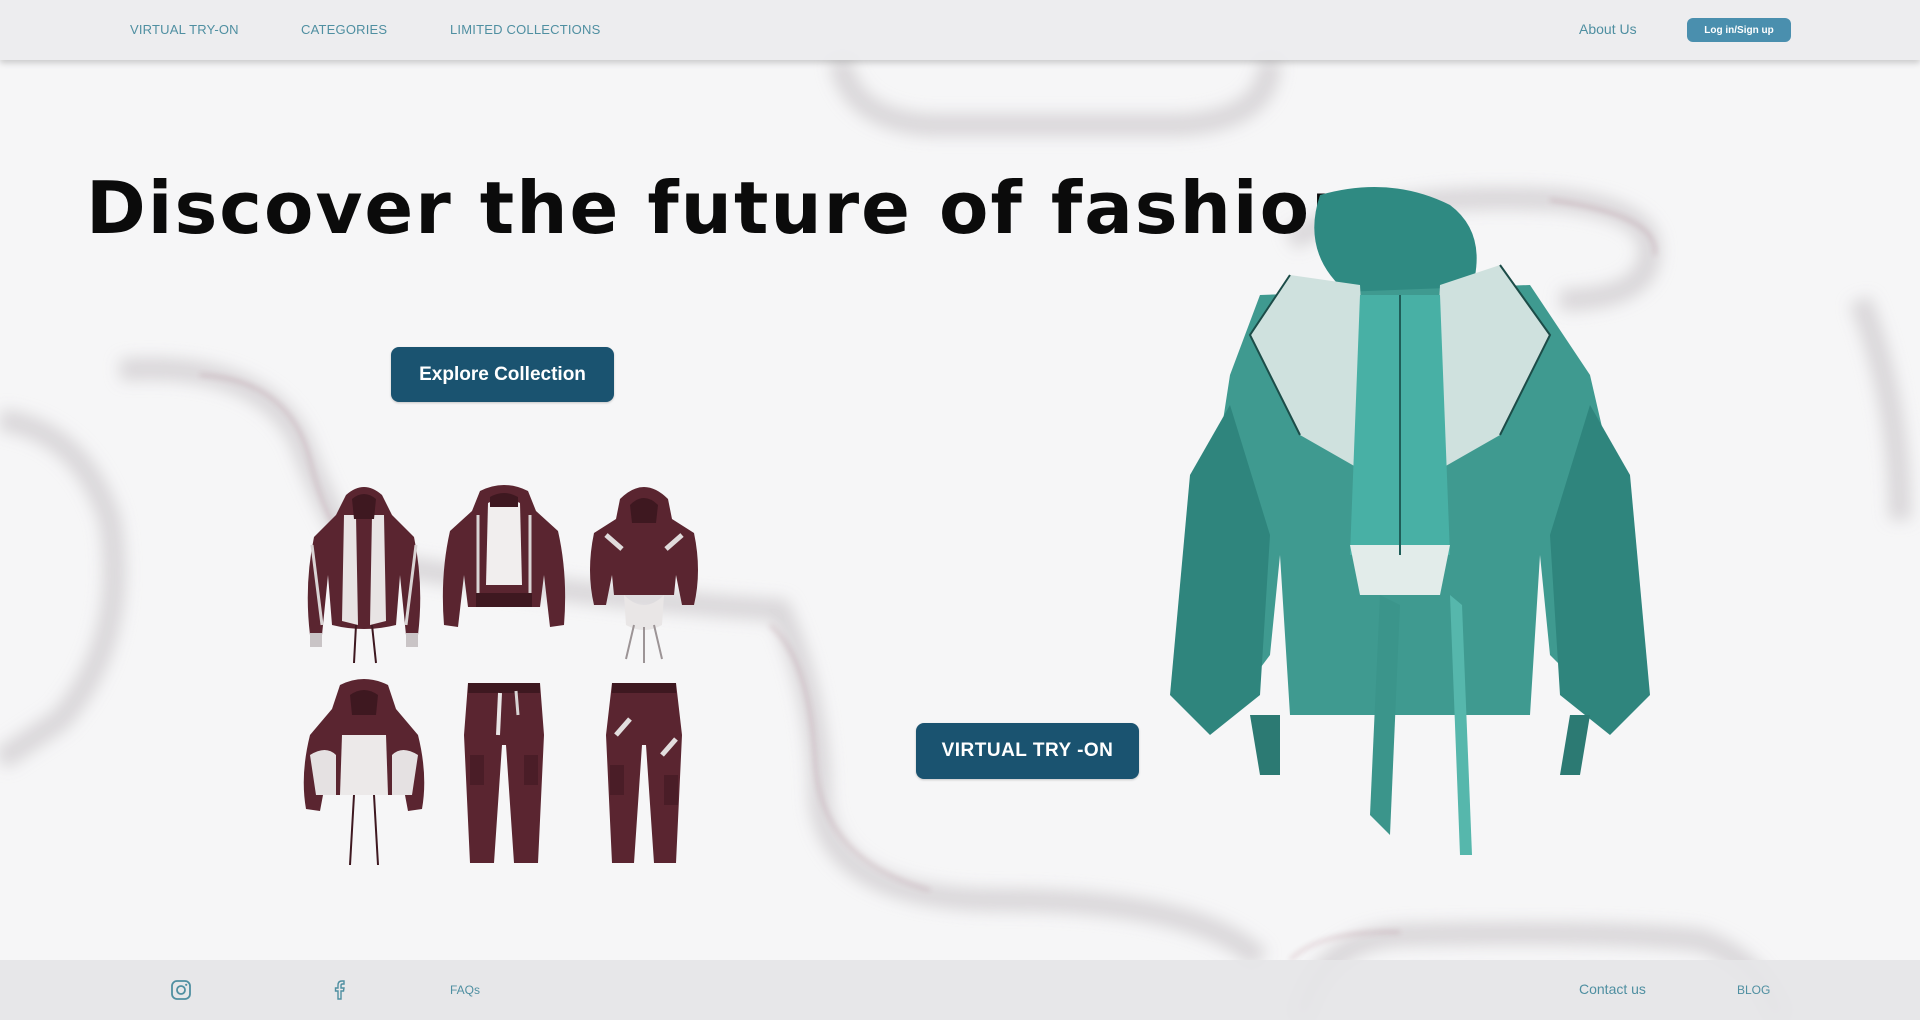 Image resolution: width=1920 pixels, height=1020 pixels. What do you see at coordinates (1027, 751) in the screenshot?
I see `virtual-try-on-button: VIRTUAL TRY -ON` at bounding box center [1027, 751].